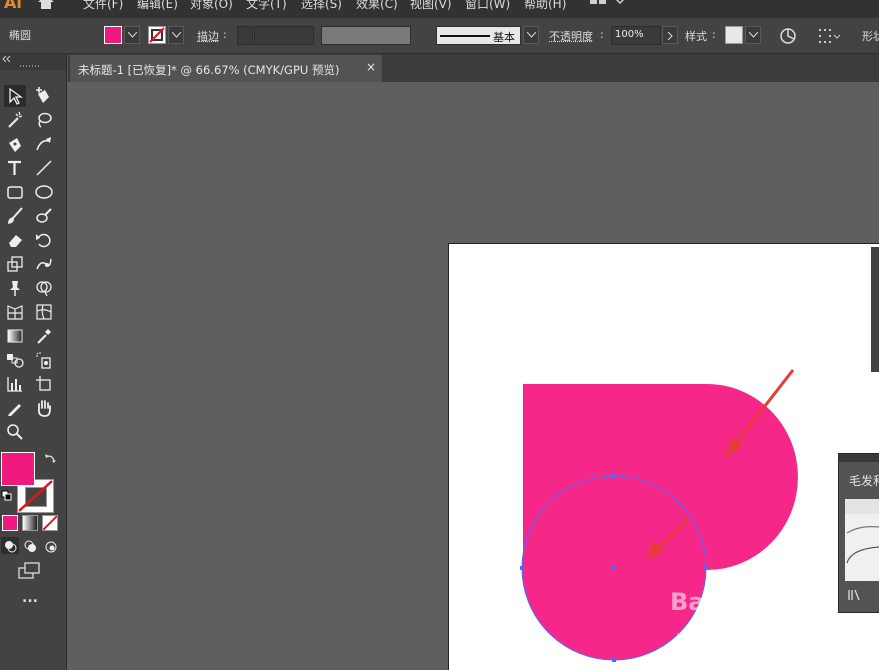 The height and width of the screenshot is (670, 879). I want to click on none-slash-icon, so click(50, 523).